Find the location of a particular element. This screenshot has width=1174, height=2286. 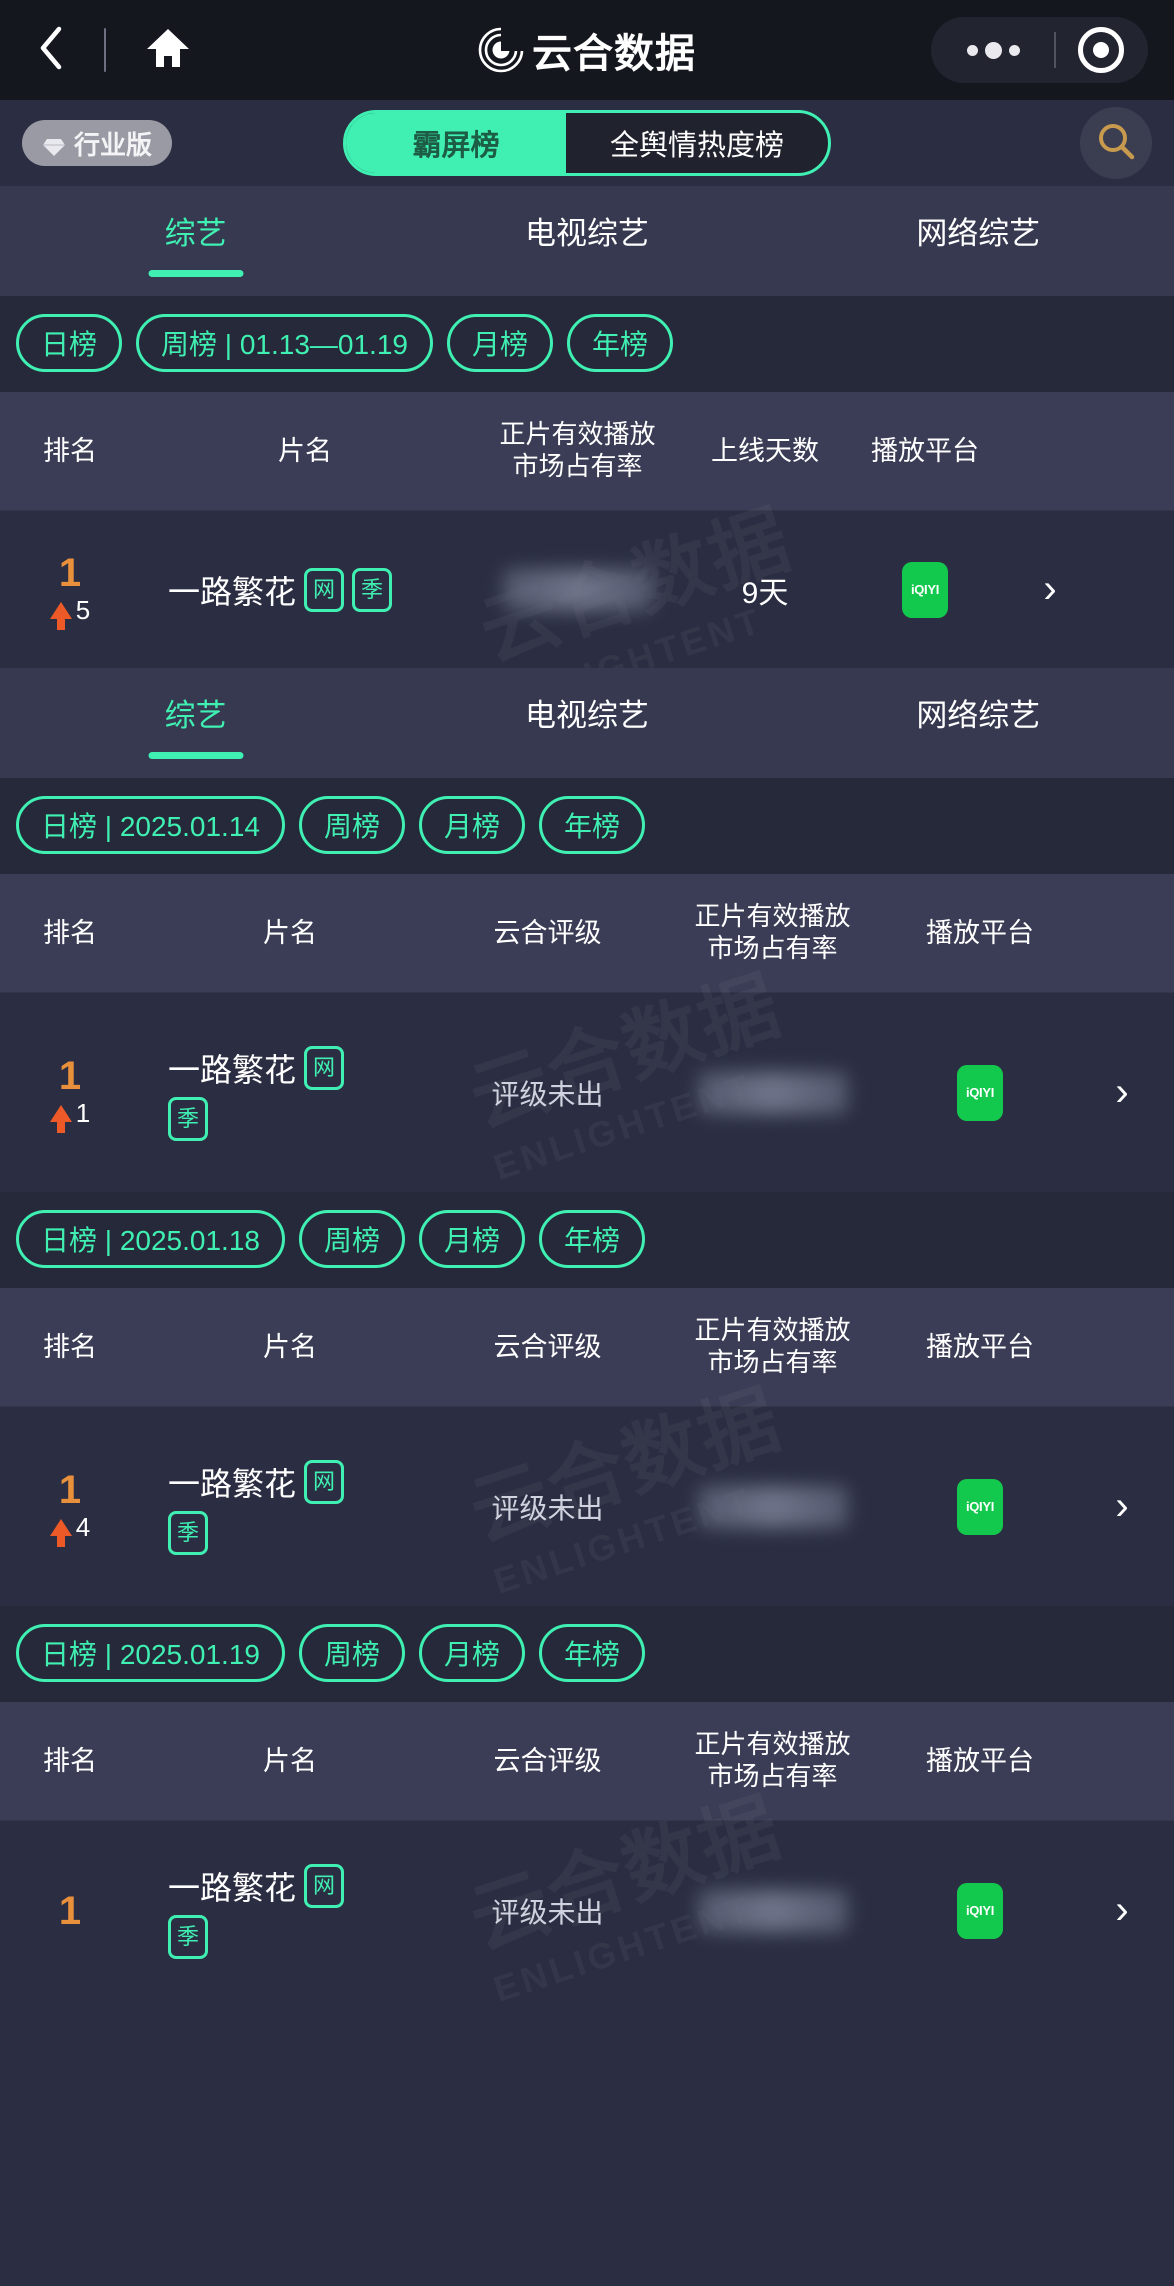

col-share-line1-2: 正片有效播放 is located at coordinates (772, 916).